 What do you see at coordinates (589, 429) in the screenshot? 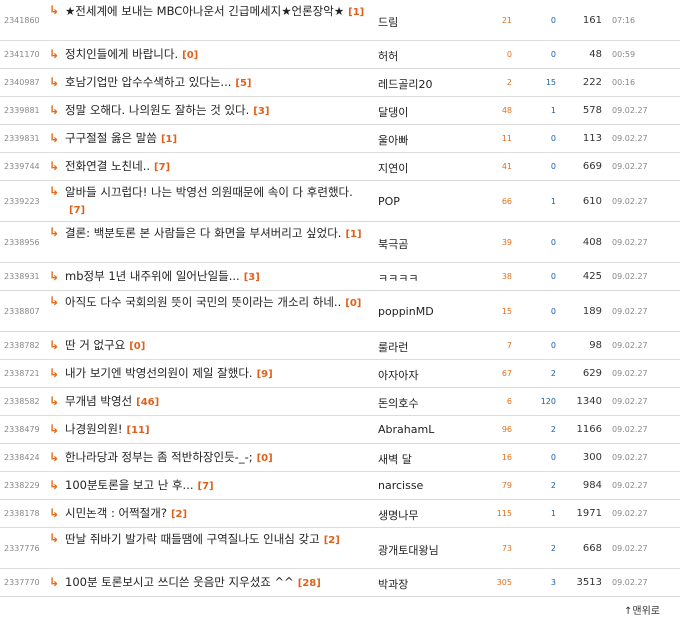
I see `view-count: 1166` at bounding box center [589, 429].